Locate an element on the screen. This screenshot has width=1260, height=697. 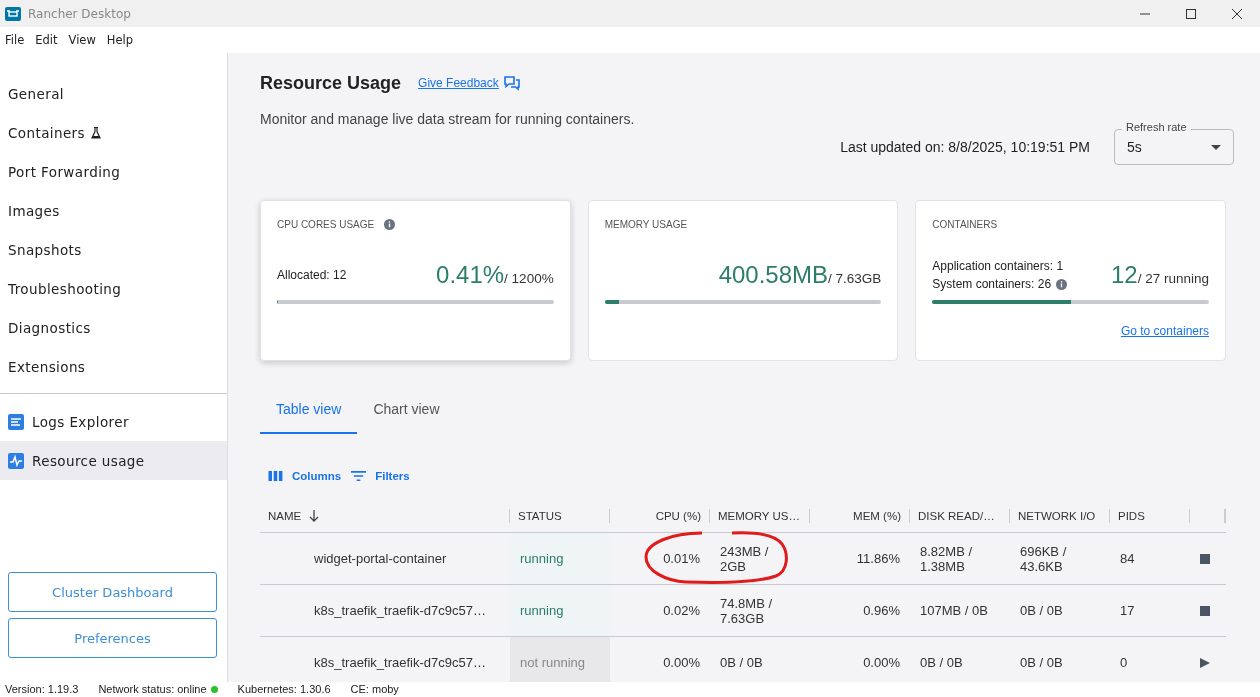
app-logo-icon is located at coordinates (13, 13).